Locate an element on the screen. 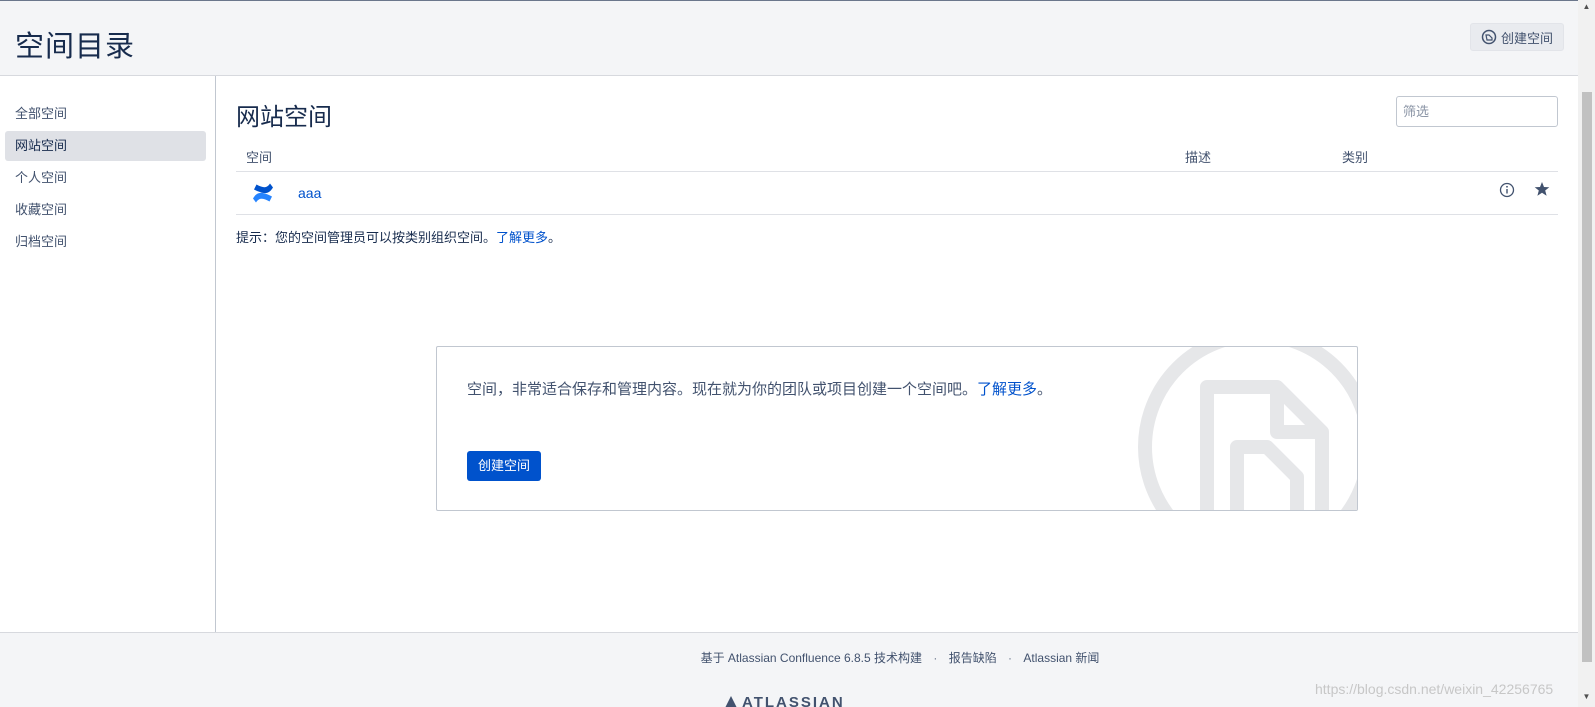 Image resolution: width=1595 pixels, height=707 pixels. tip-learn-more-link: 了解更多 is located at coordinates (522, 237).